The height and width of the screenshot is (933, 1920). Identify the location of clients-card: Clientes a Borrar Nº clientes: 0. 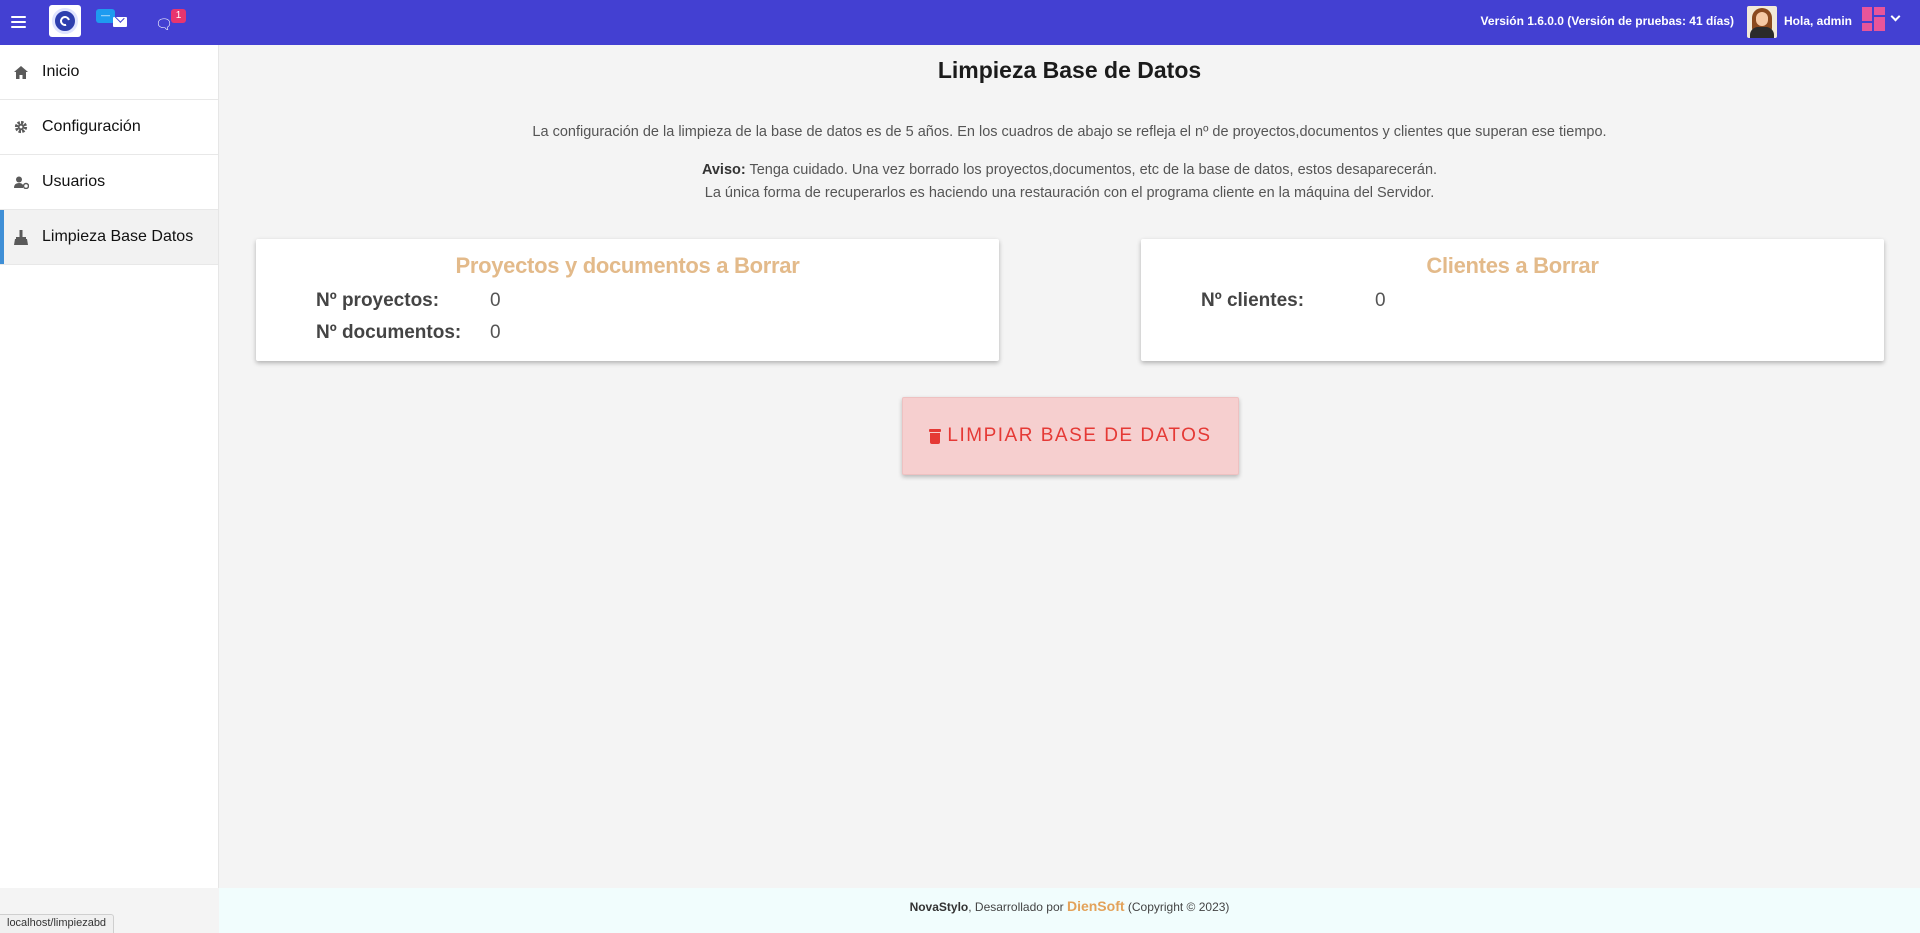
(1512, 300).